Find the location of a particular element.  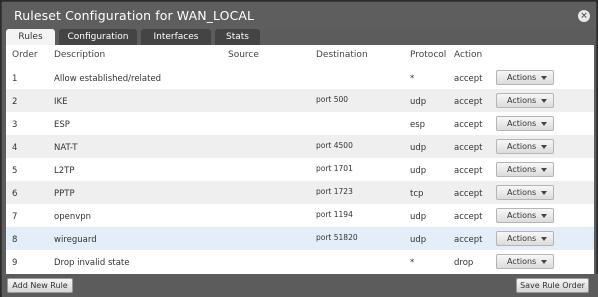

cell-description: Allow established/related is located at coordinates (108, 79).